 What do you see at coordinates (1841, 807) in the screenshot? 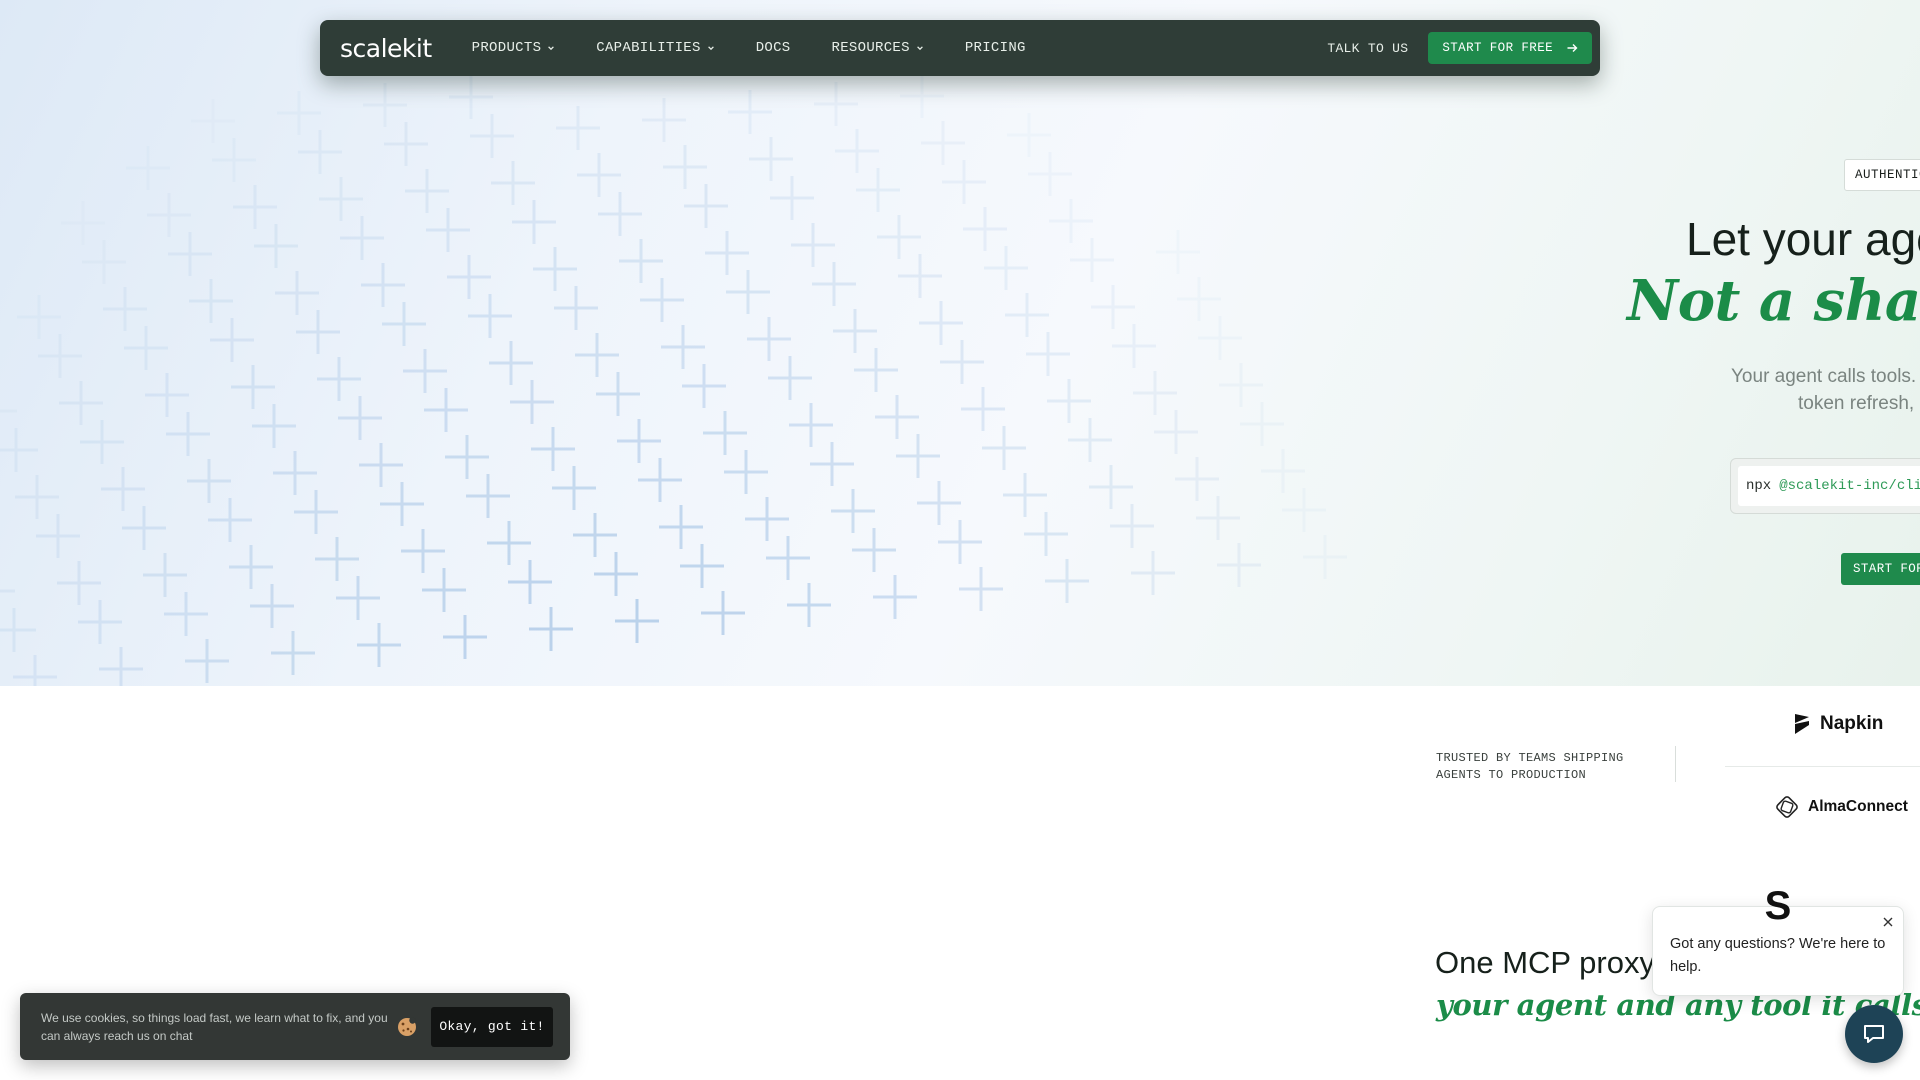
I see `customer-logo-almaconnect: AlmaConnect` at bounding box center [1841, 807].